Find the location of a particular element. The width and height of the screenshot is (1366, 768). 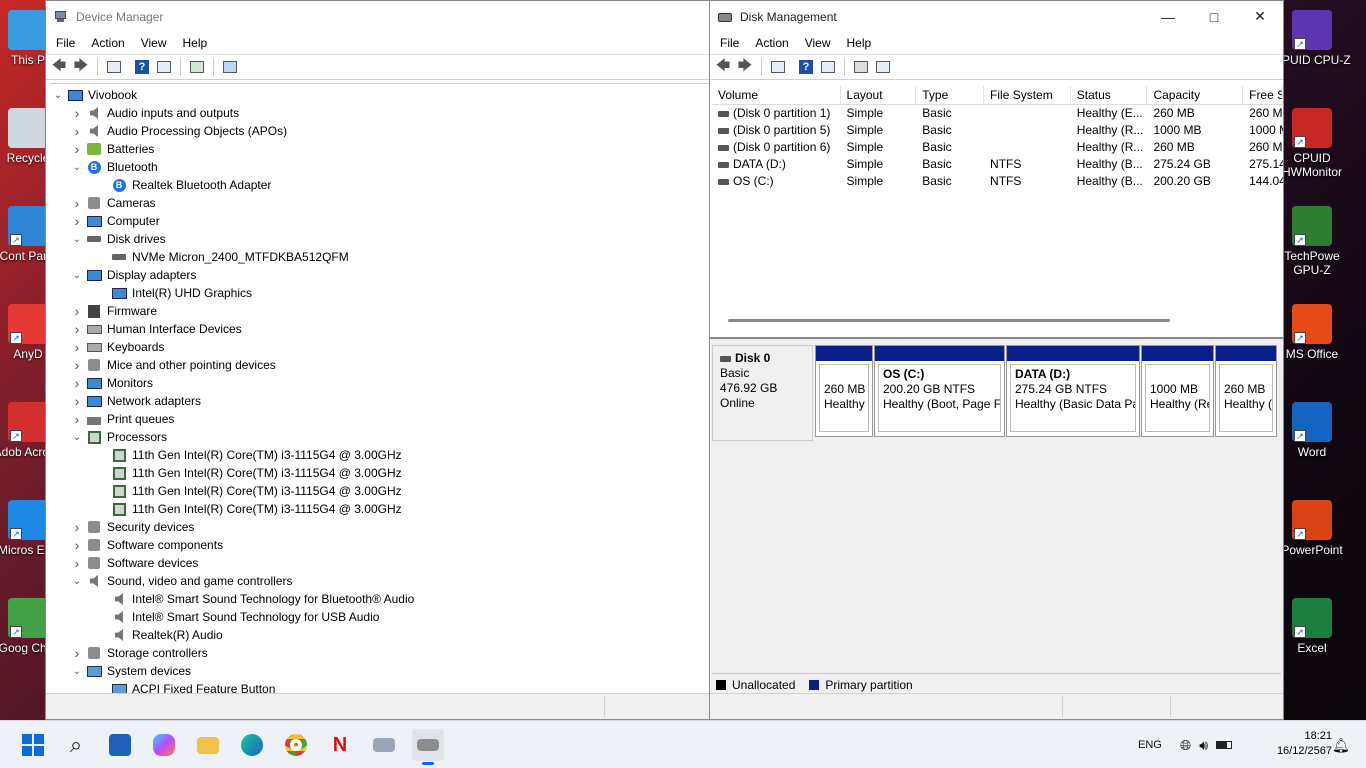

device-category: ⌄ System devices is located at coordinates (379, 671).